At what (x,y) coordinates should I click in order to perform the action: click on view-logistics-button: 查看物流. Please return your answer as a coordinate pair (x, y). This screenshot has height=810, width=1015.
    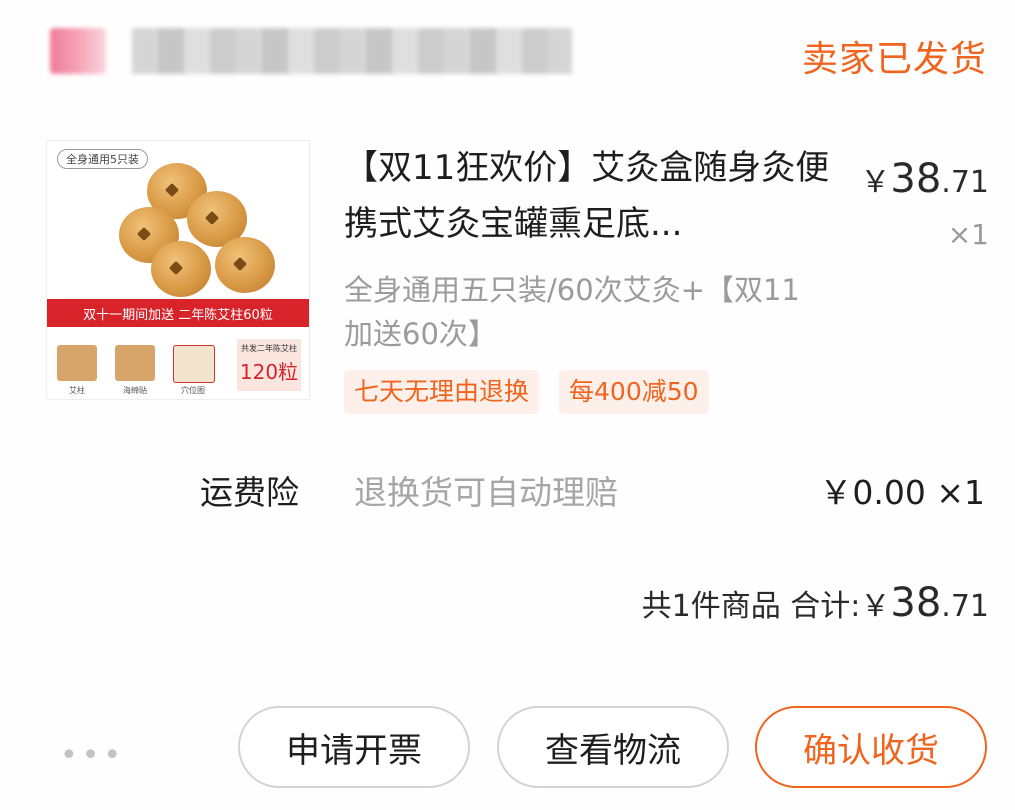
    Looking at the image, I should click on (613, 747).